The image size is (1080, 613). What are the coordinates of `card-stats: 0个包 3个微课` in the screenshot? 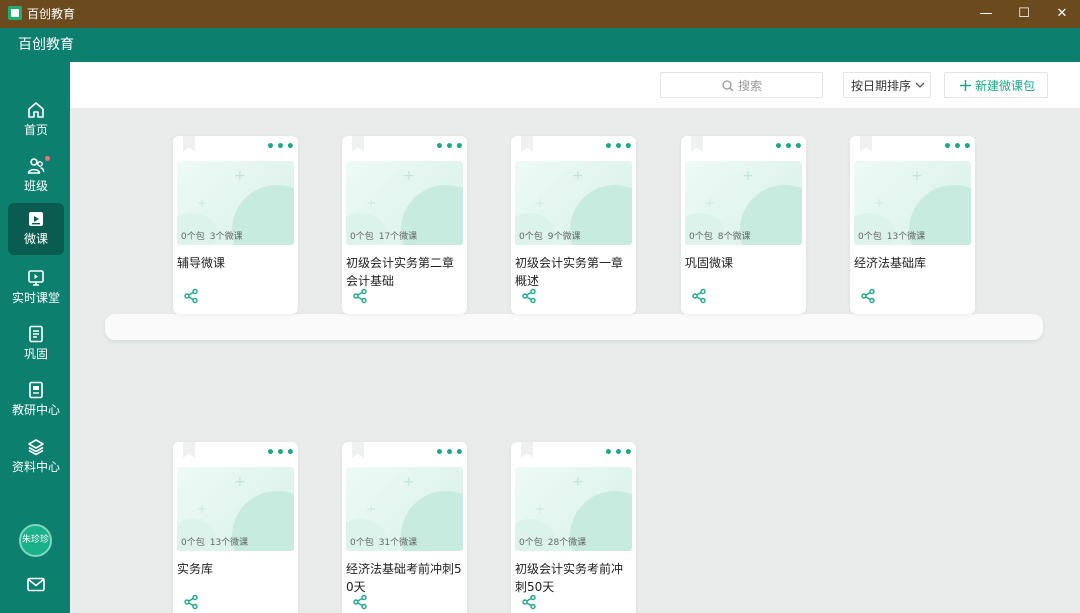 It's located at (211, 237).